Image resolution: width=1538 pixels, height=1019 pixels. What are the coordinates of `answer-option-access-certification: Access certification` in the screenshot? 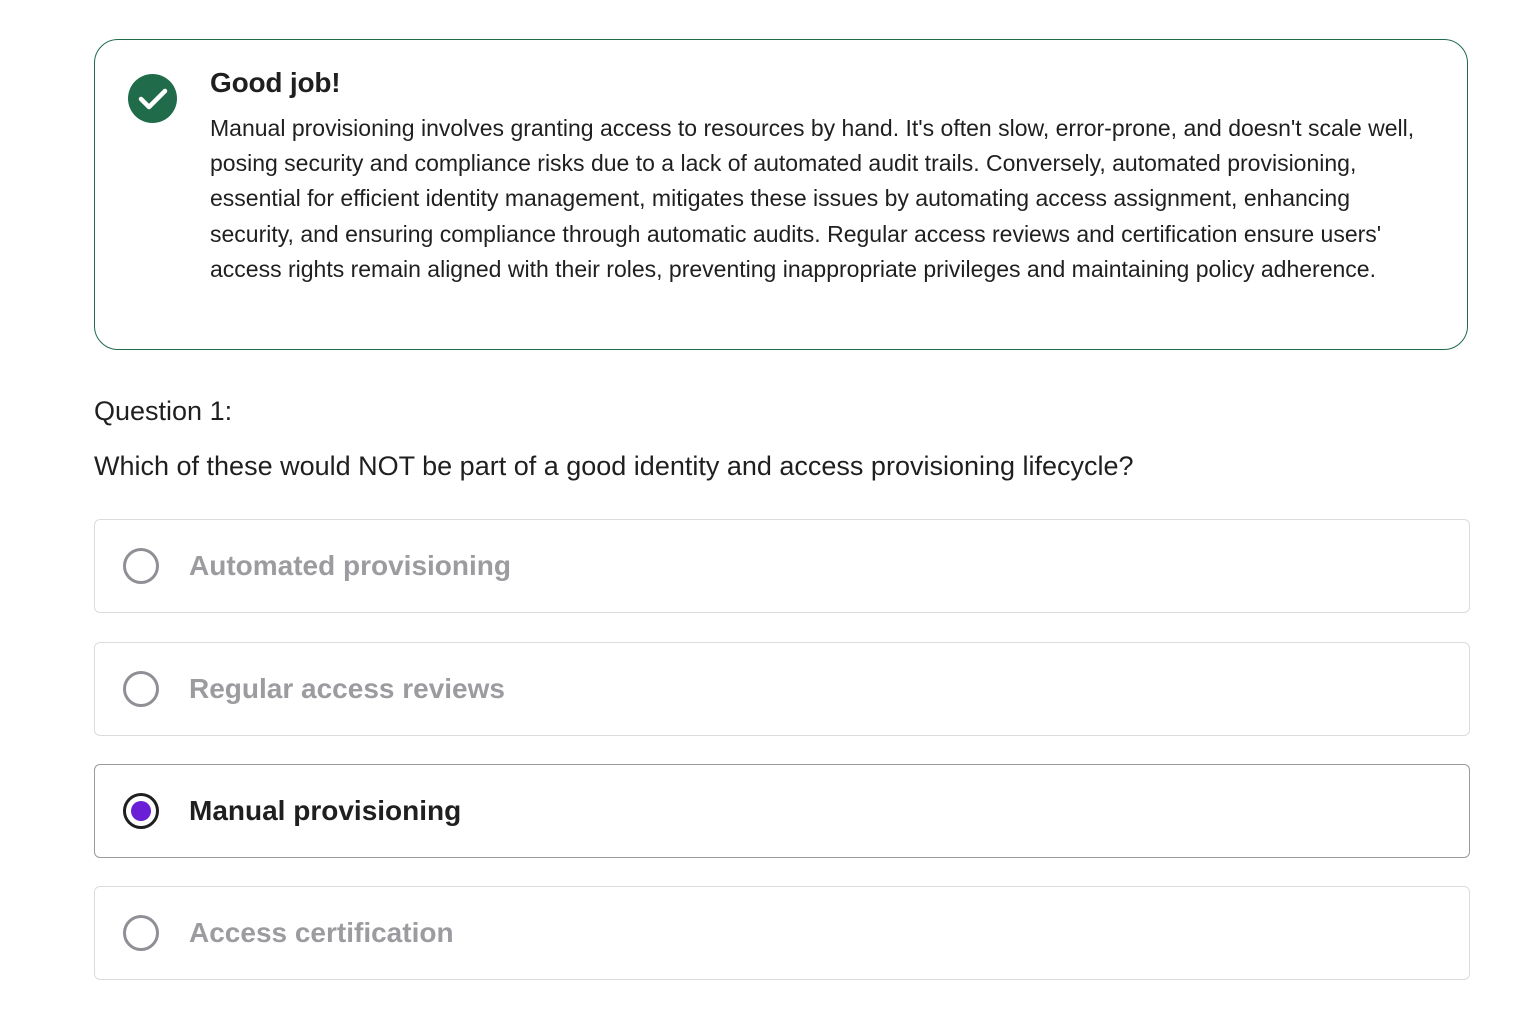 It's located at (782, 933).